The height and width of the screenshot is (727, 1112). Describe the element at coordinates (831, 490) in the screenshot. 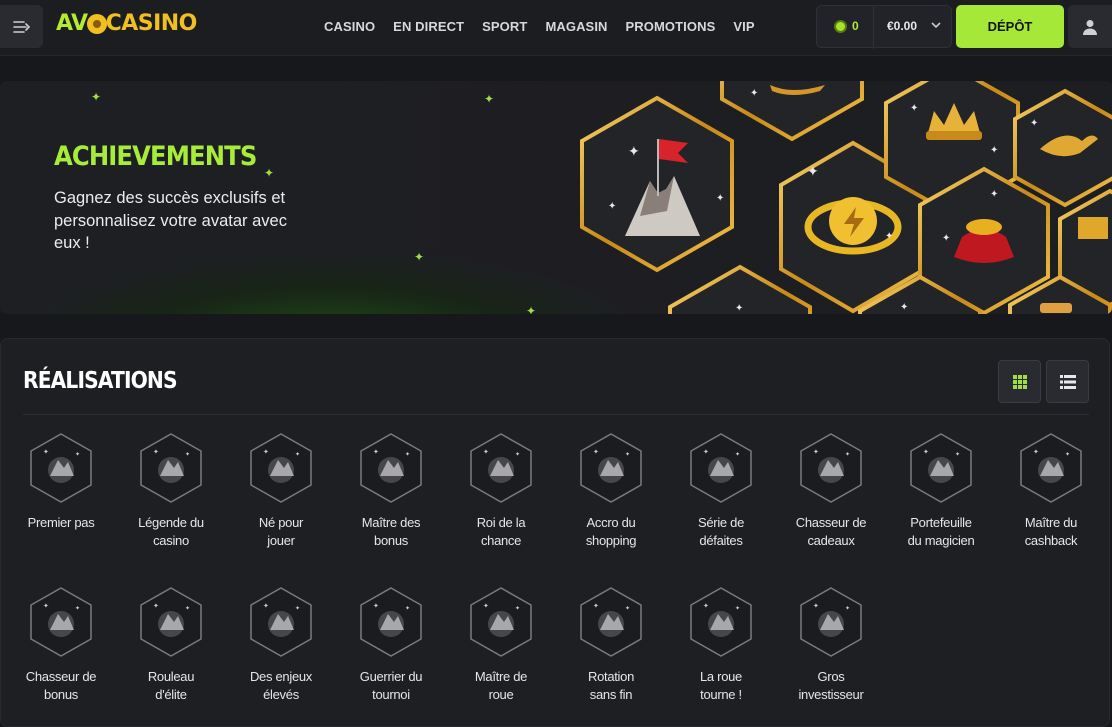

I see `achievement-item: ✦ ✦ Chasseur de cadeaux` at that location.